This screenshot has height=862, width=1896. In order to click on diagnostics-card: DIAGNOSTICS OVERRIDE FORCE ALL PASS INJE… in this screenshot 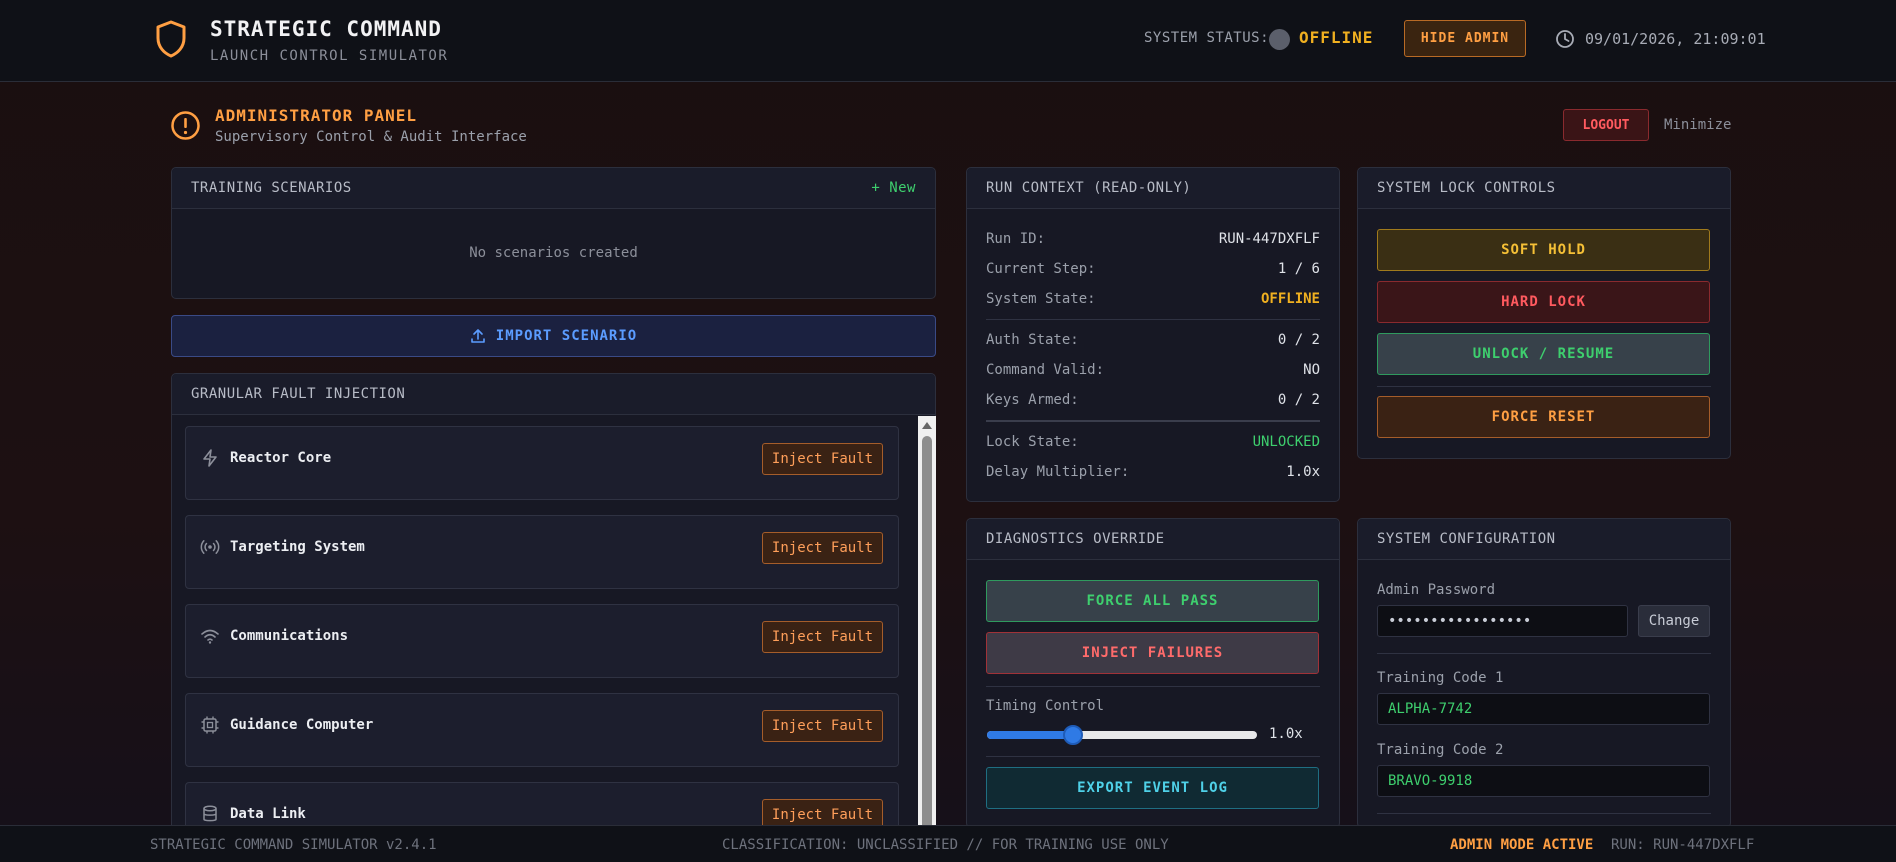, I will do `click(1153, 673)`.